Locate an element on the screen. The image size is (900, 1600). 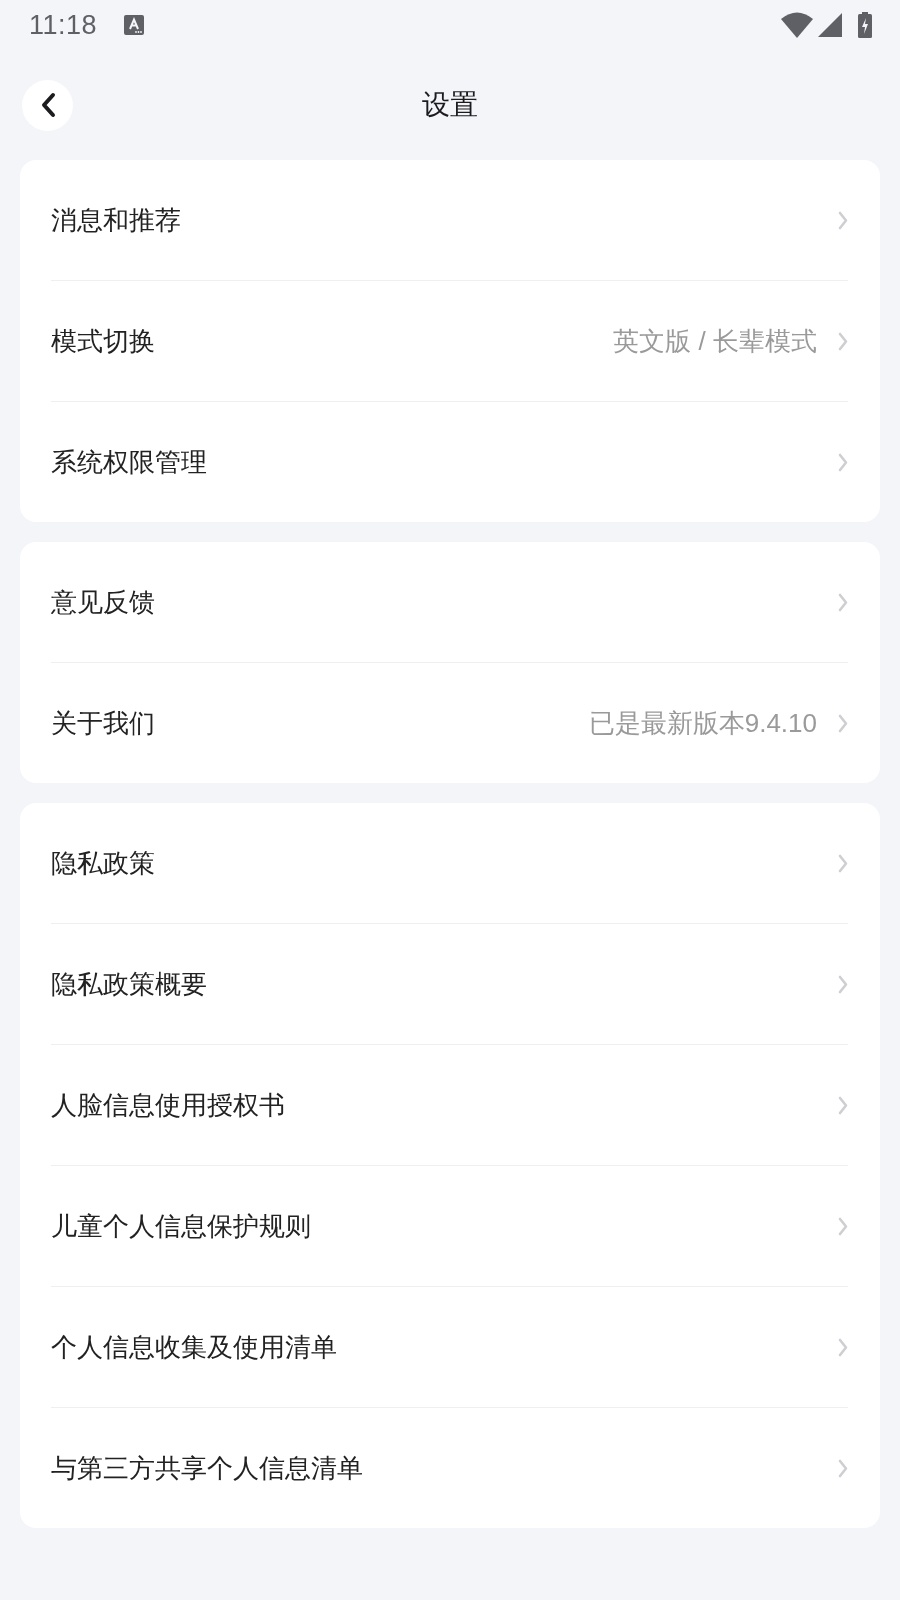
settings-row: 隐私政策 is located at coordinates (449, 863).